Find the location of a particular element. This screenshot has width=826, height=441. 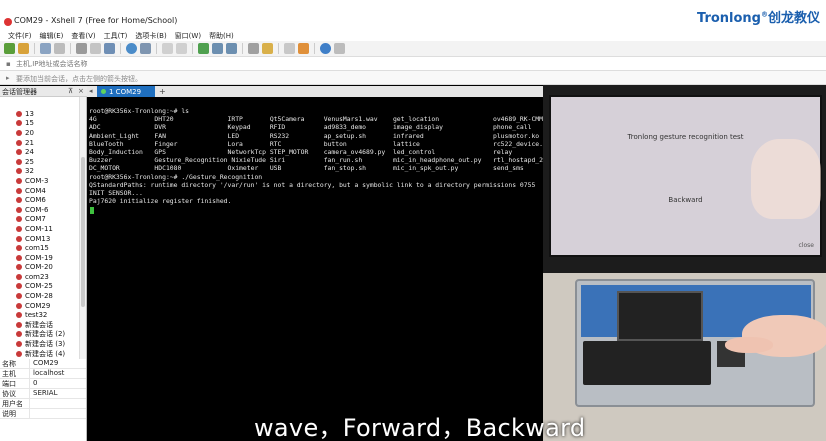

session-item: 25 is located at coordinates (40, 162).